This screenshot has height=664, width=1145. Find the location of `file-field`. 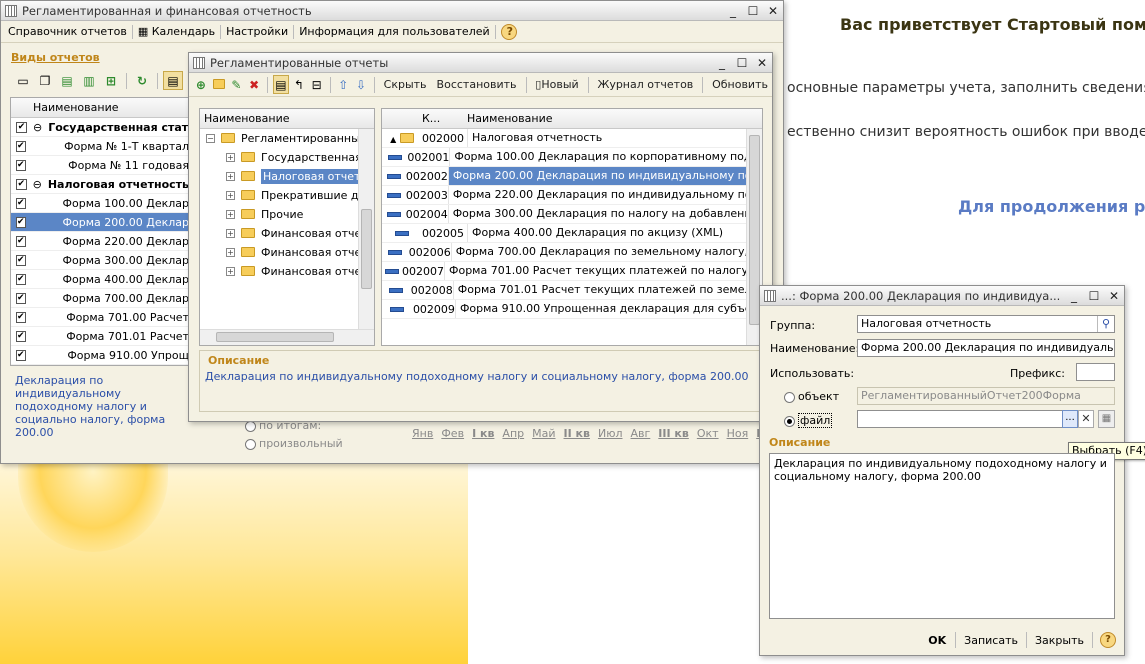

file-field is located at coordinates (967, 419).